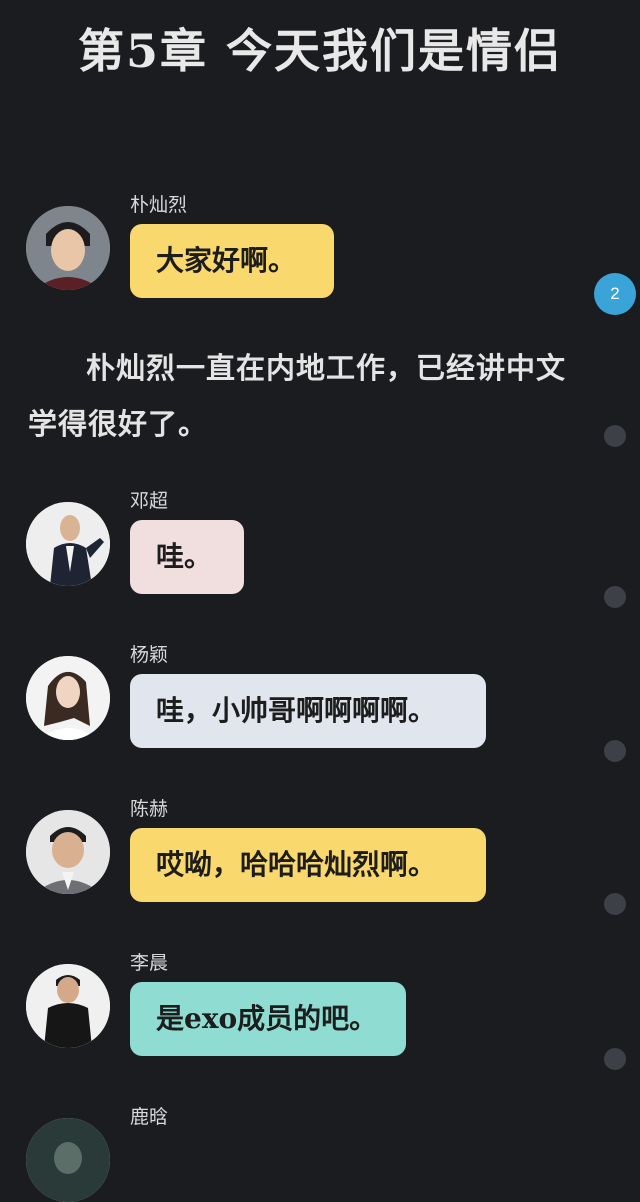  Describe the element at coordinates (268, 1019) in the screenshot. I see `message-bubble: 是exo成员的吧。` at that location.